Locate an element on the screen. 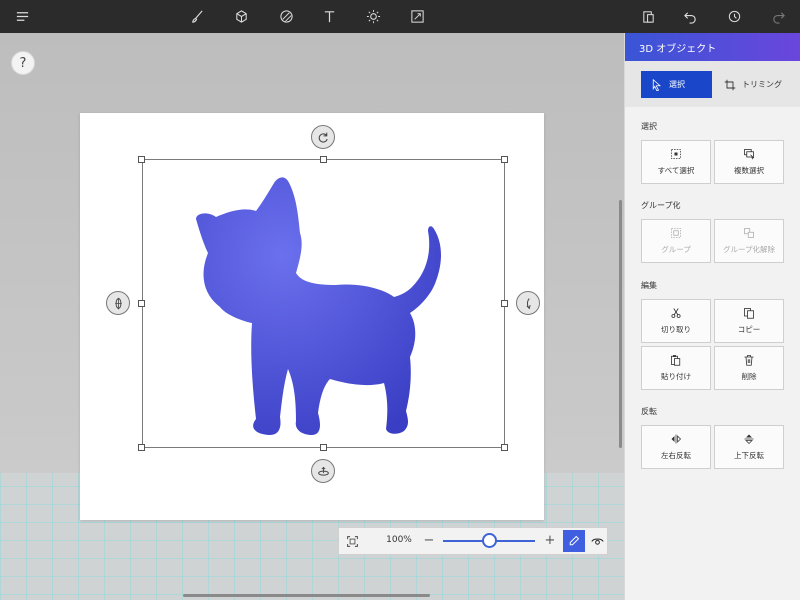 This screenshot has width=800, height=600. effects-icon is located at coordinates (373, 16).